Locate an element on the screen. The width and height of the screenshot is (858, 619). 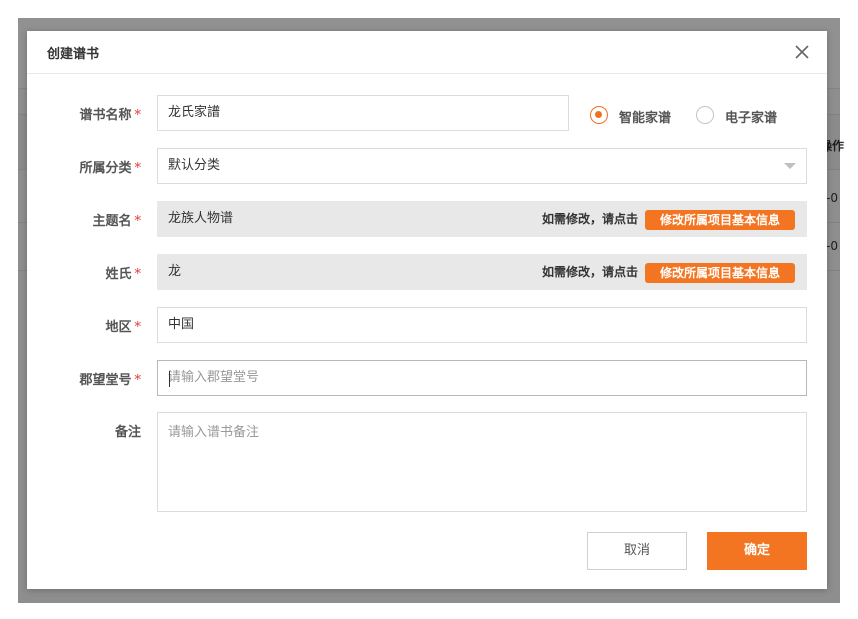
category-select: 默认分类 is located at coordinates (482, 166).